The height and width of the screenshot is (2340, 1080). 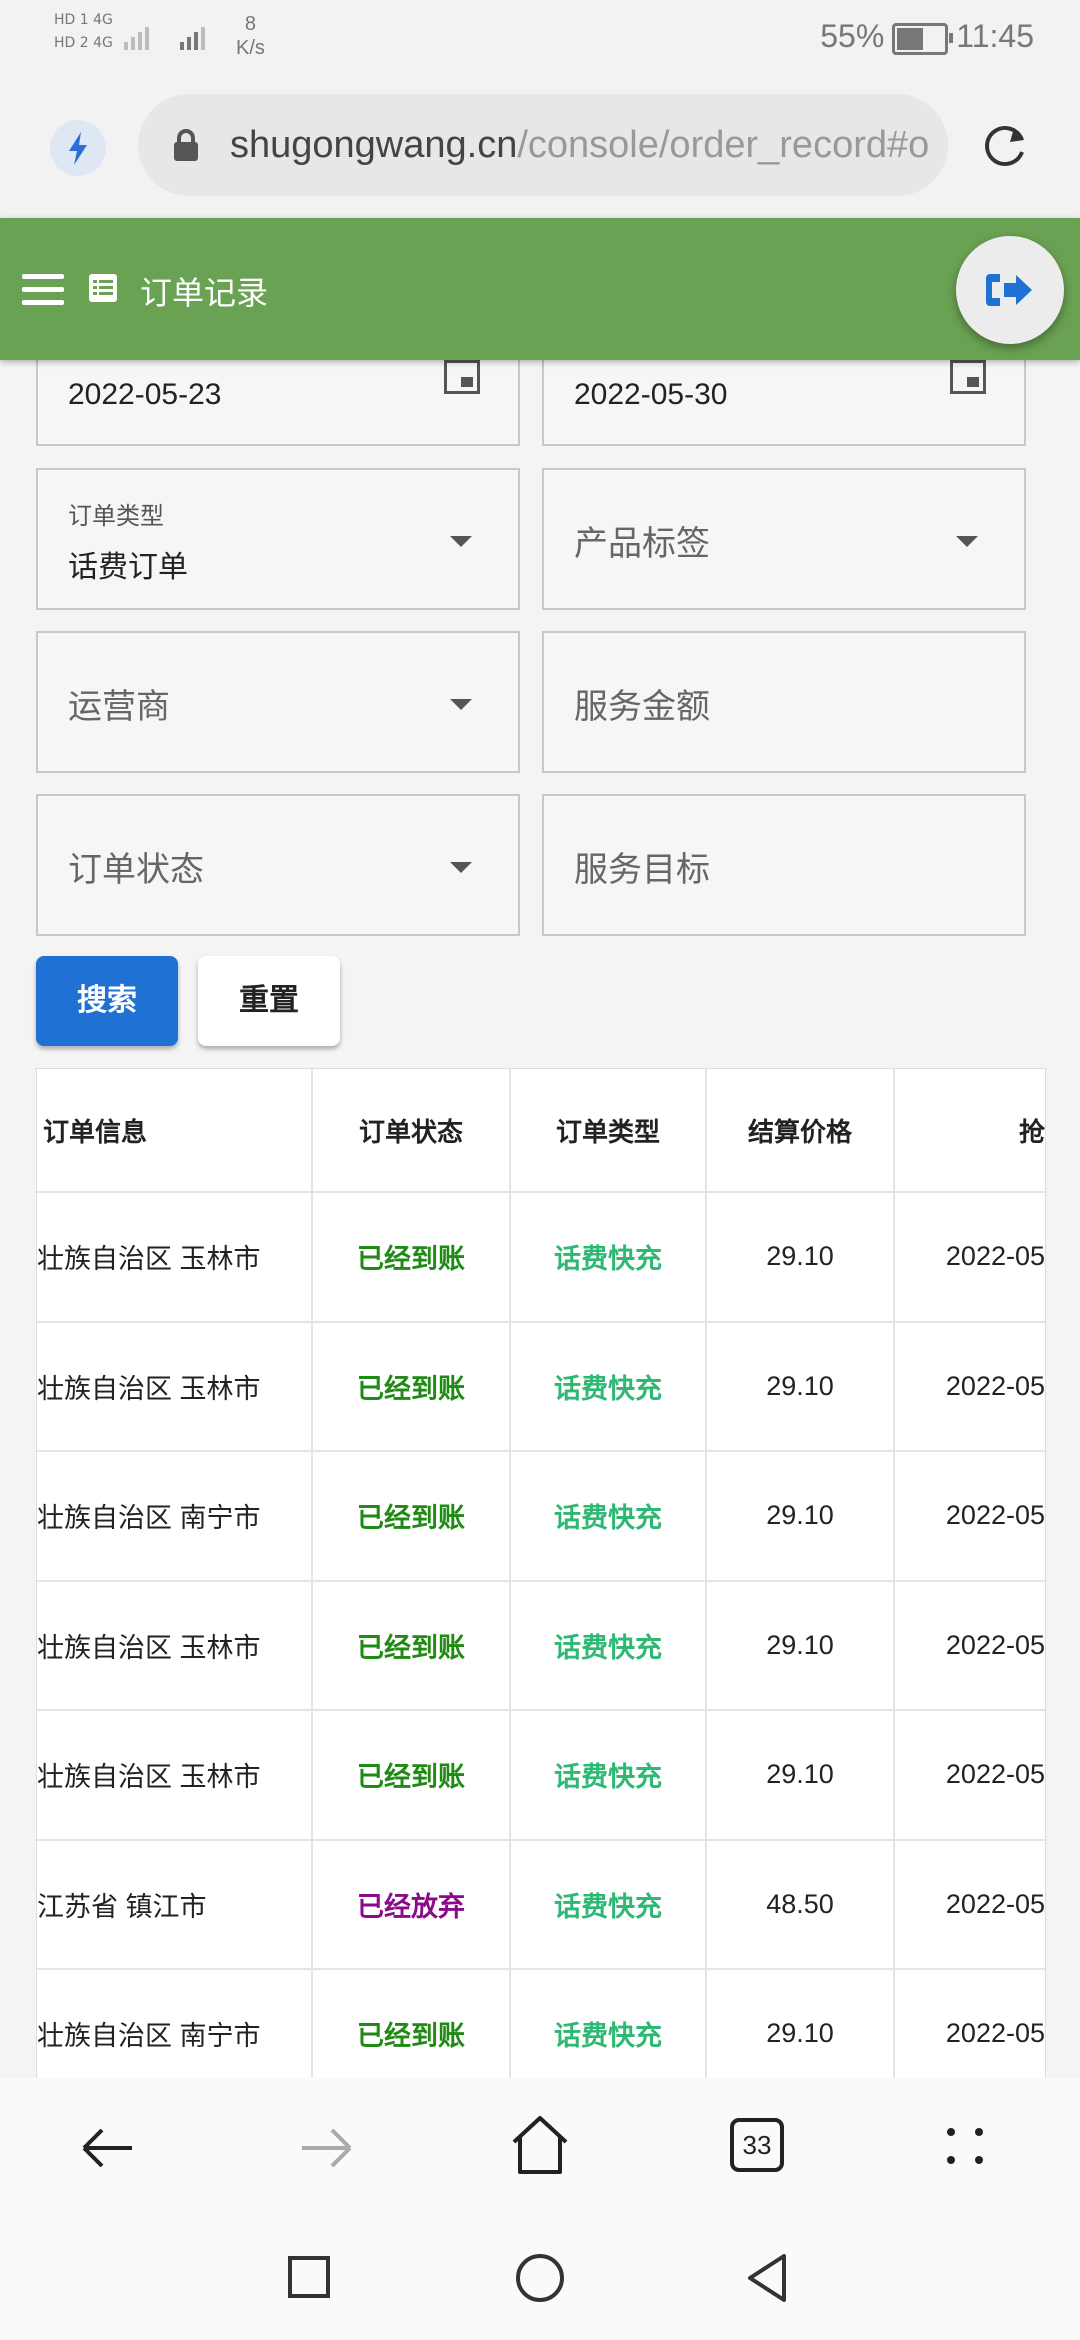 I want to click on battery-icon, so click(x=923, y=38).